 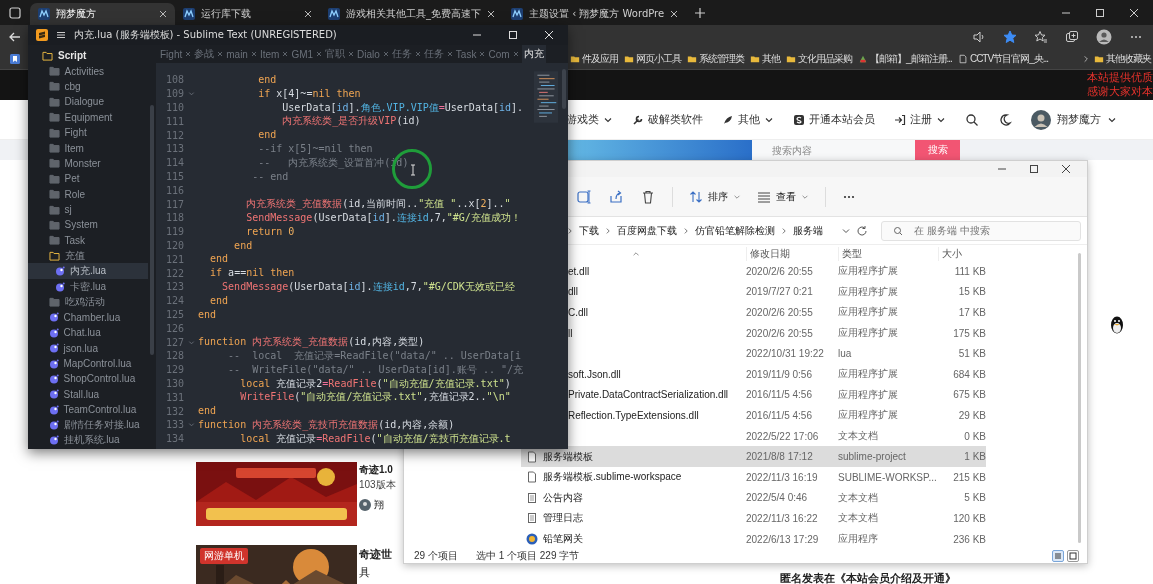 What do you see at coordinates (88, 286) in the screenshot?
I see `sidebar-item: 卡密.lua` at bounding box center [88, 286].